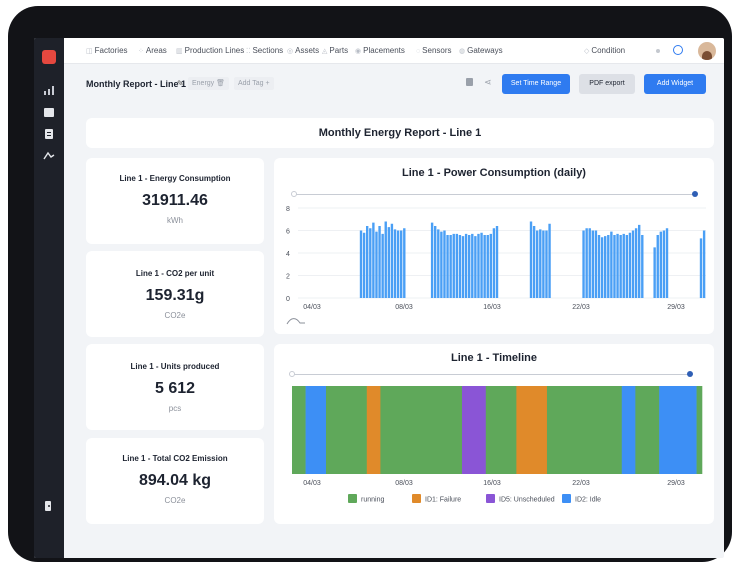  What do you see at coordinates (107, 50) in the screenshot?
I see `nav-item-factories: ◫Factories` at bounding box center [107, 50].